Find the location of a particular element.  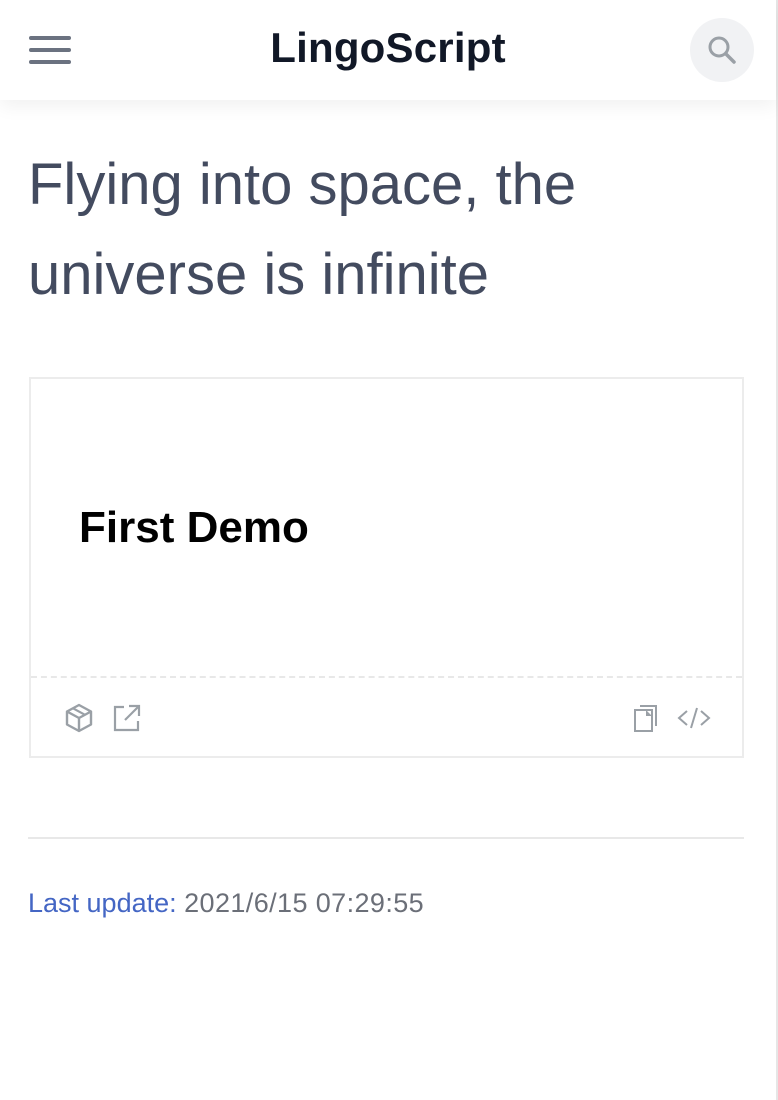

open-in-new-window-button is located at coordinates (127, 718).